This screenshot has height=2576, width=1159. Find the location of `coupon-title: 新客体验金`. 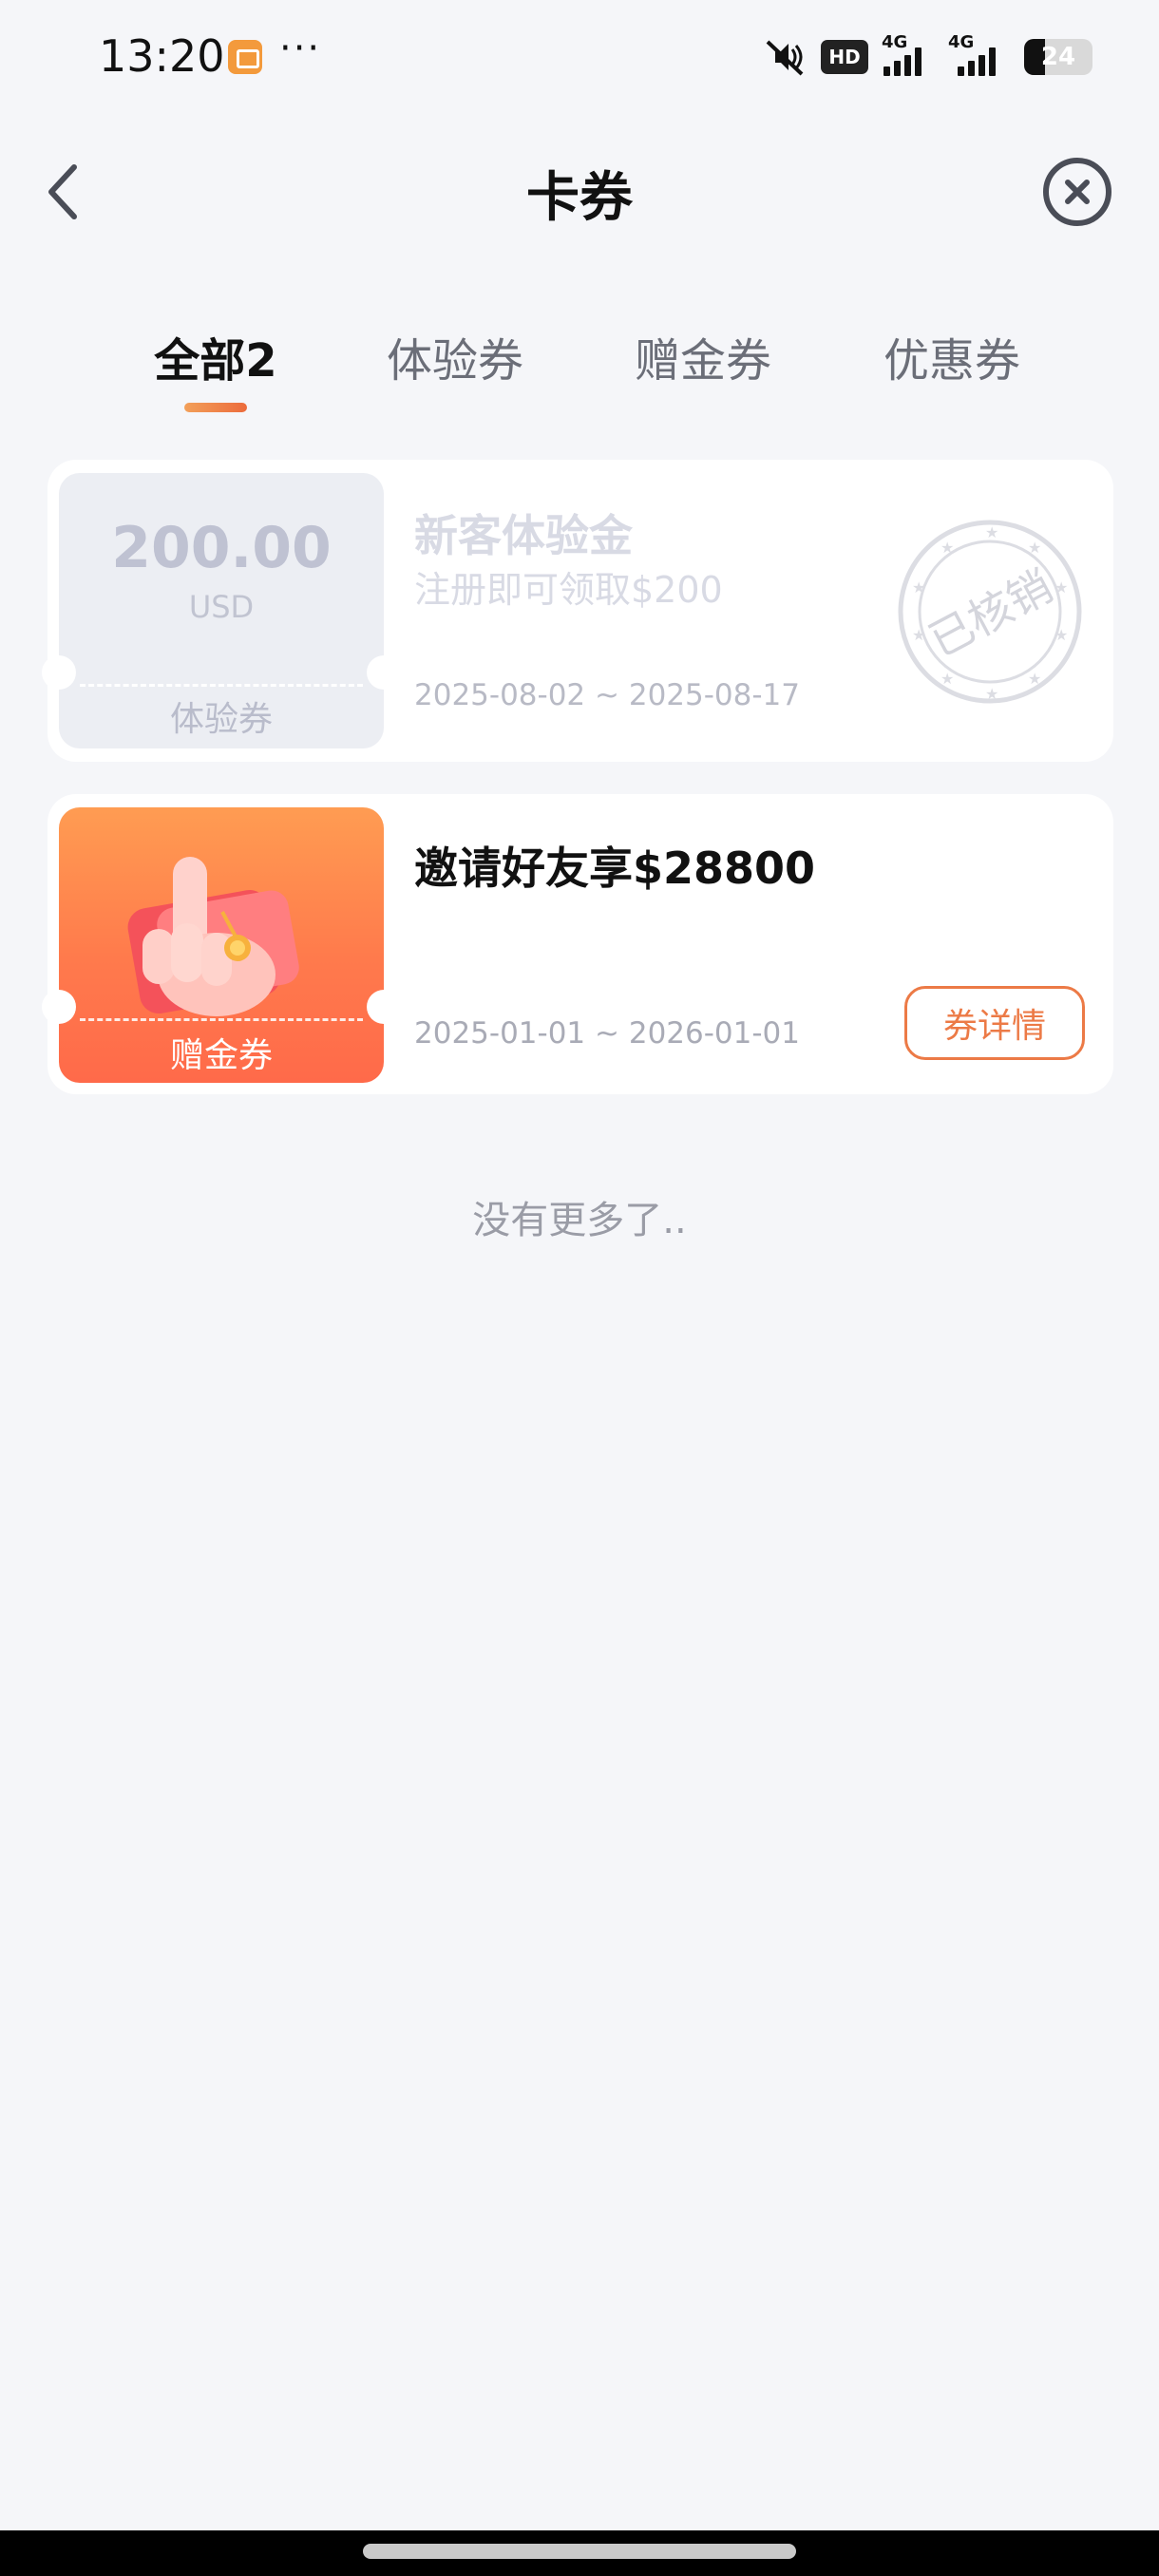

coupon-title: 新客体验金 is located at coordinates (523, 535).